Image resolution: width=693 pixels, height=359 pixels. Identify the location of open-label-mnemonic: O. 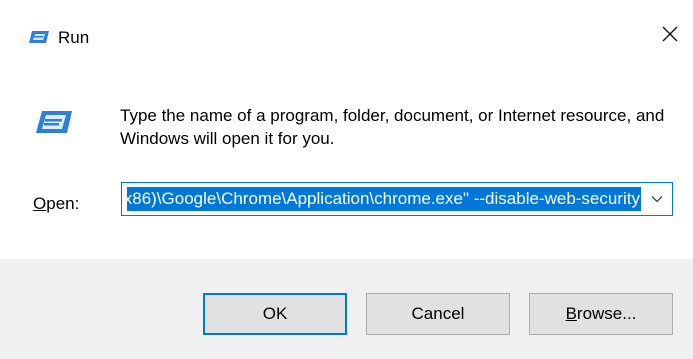
(40, 203).